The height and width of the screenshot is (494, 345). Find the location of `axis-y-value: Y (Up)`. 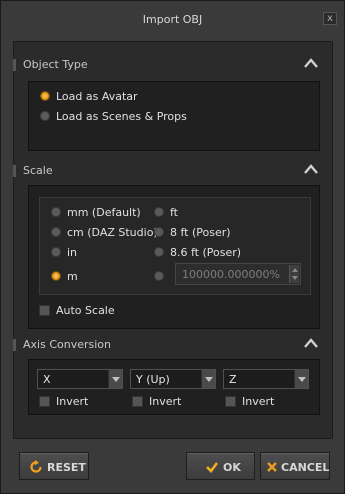

axis-y-value: Y (Up) is located at coordinates (153, 379).